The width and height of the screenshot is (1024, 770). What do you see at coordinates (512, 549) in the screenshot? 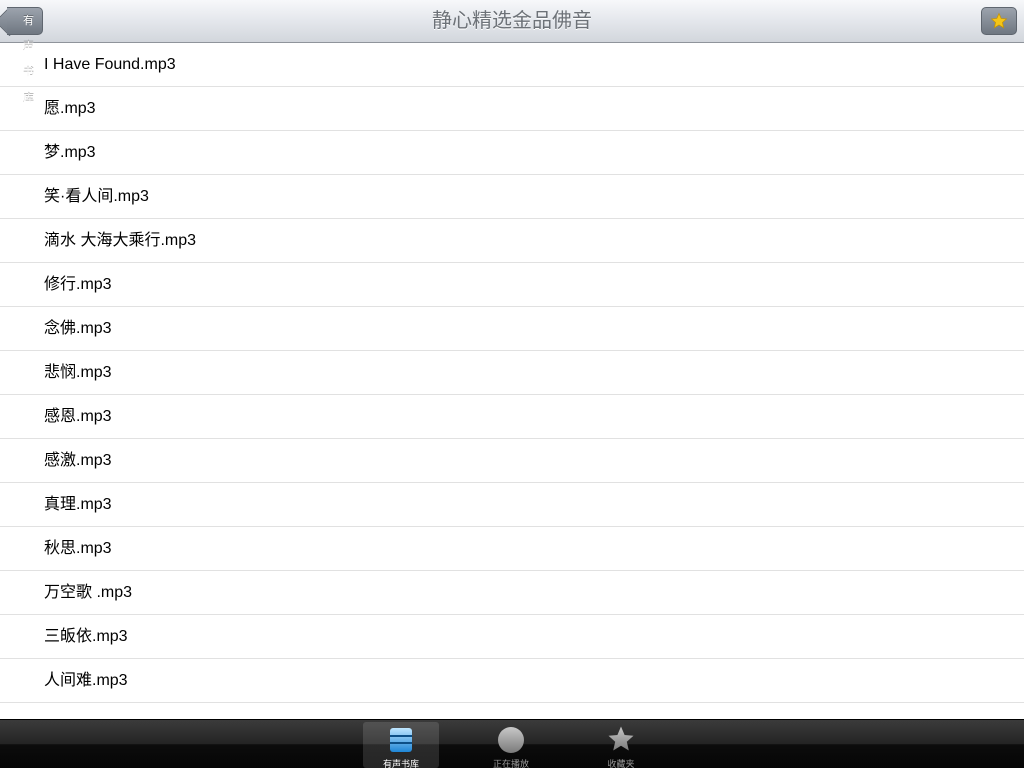
I see `list-item: 秋思.mp3` at bounding box center [512, 549].